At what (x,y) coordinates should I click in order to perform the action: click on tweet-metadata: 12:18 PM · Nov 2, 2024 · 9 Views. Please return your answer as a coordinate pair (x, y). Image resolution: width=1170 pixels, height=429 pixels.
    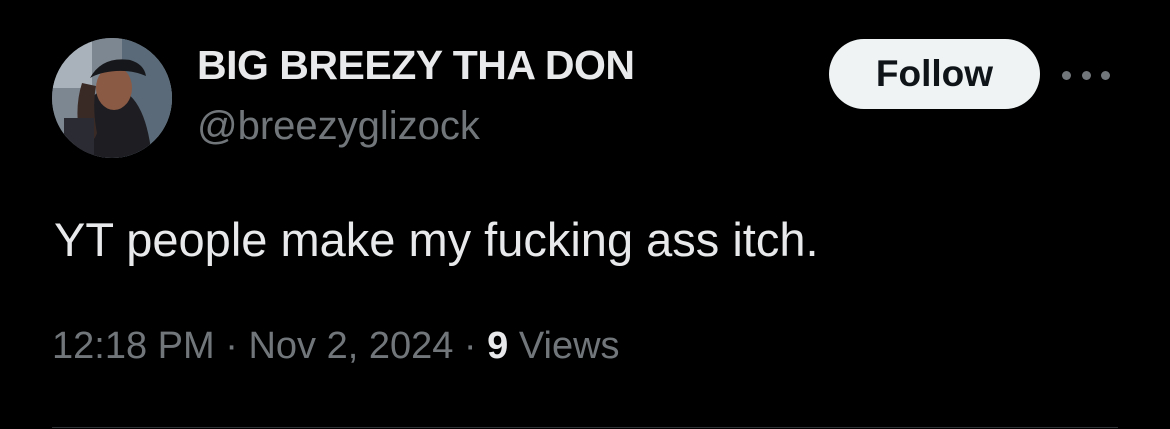
    Looking at the image, I should click on (336, 346).